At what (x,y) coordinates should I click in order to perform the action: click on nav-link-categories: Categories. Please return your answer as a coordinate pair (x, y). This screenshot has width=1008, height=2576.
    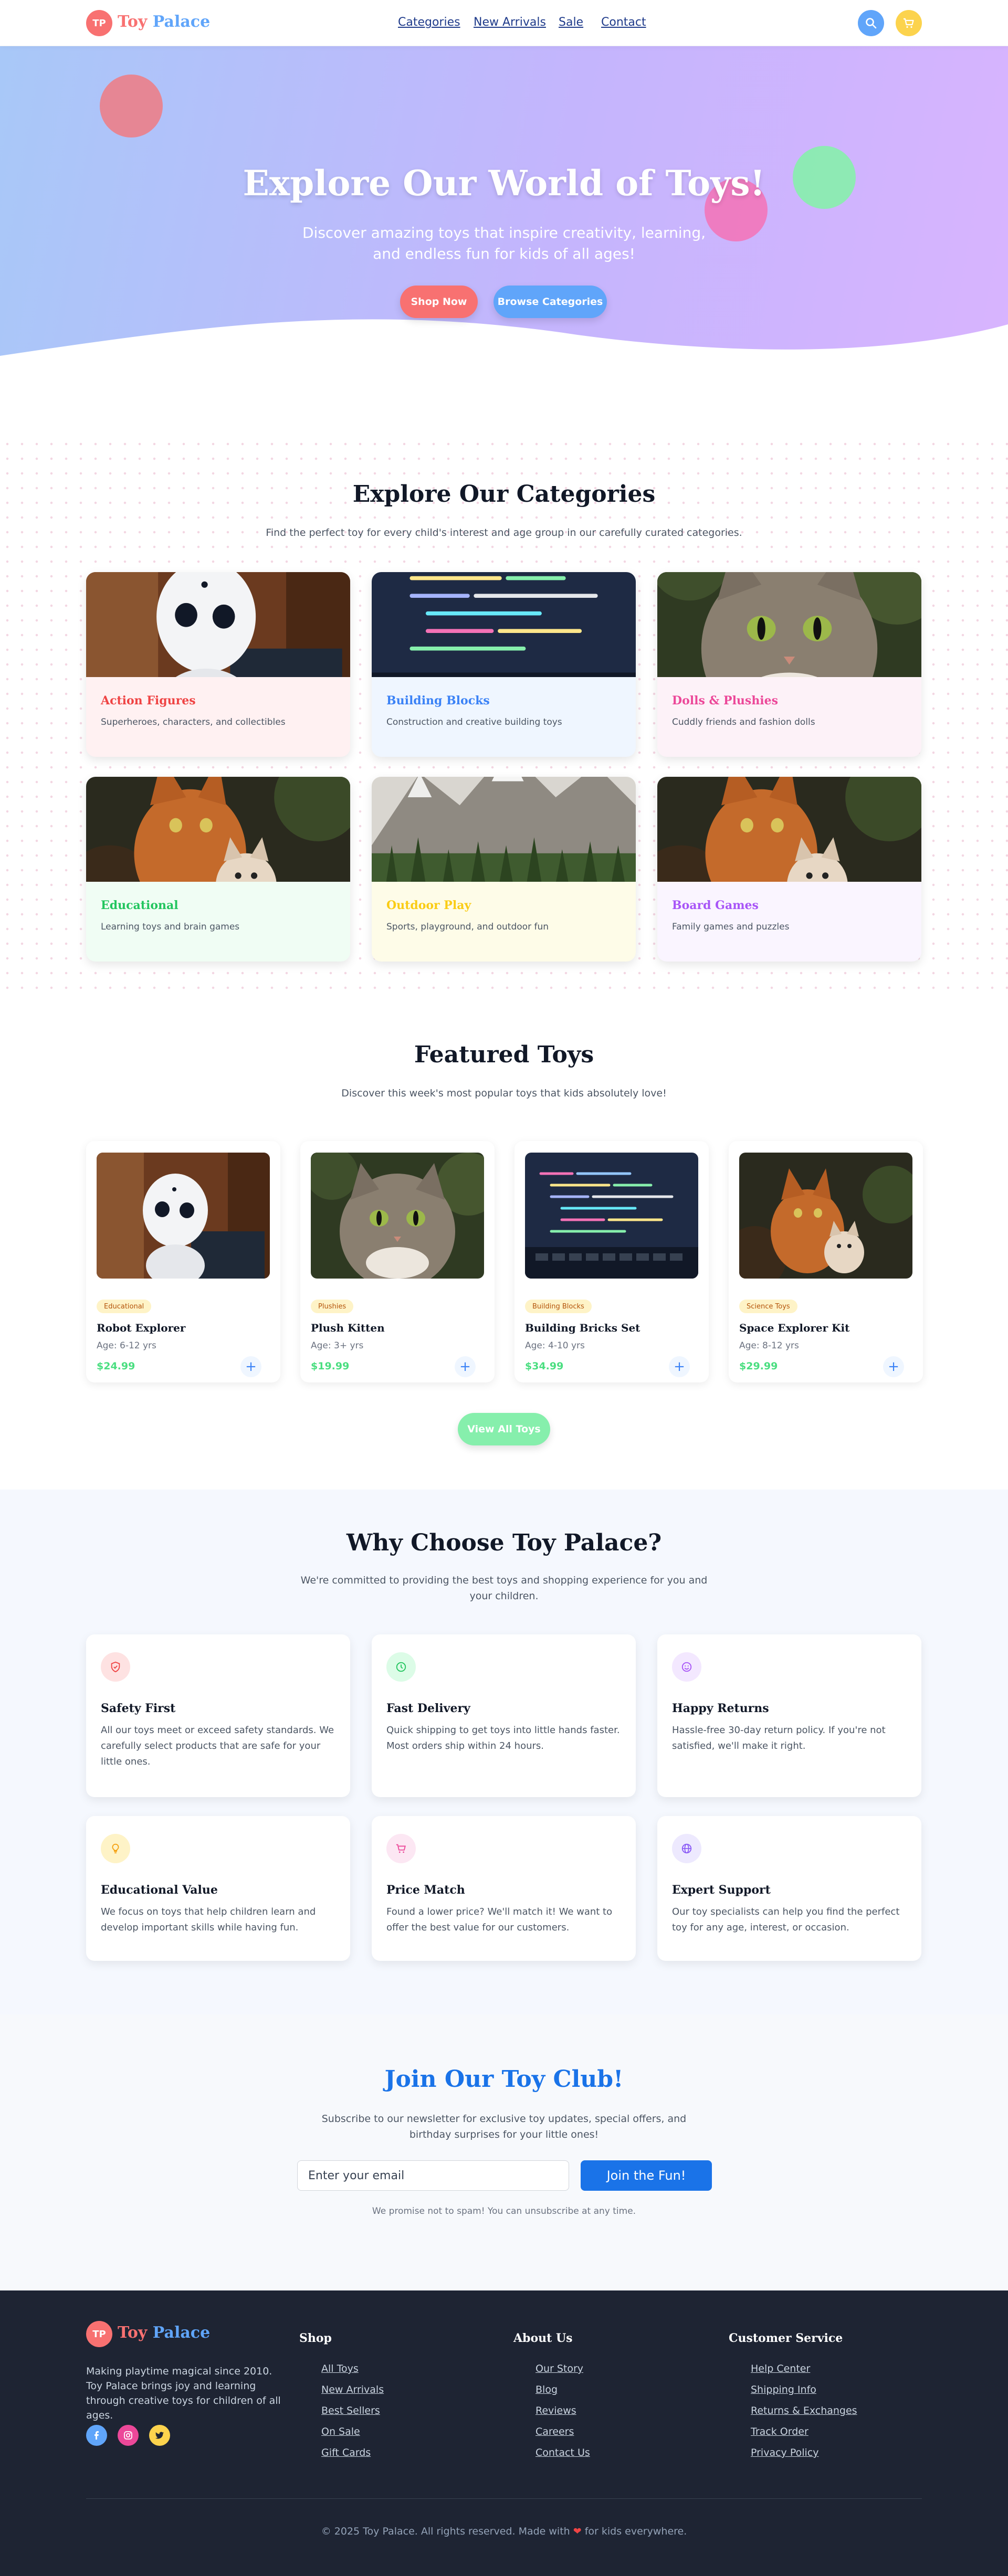
    Looking at the image, I should click on (429, 22).